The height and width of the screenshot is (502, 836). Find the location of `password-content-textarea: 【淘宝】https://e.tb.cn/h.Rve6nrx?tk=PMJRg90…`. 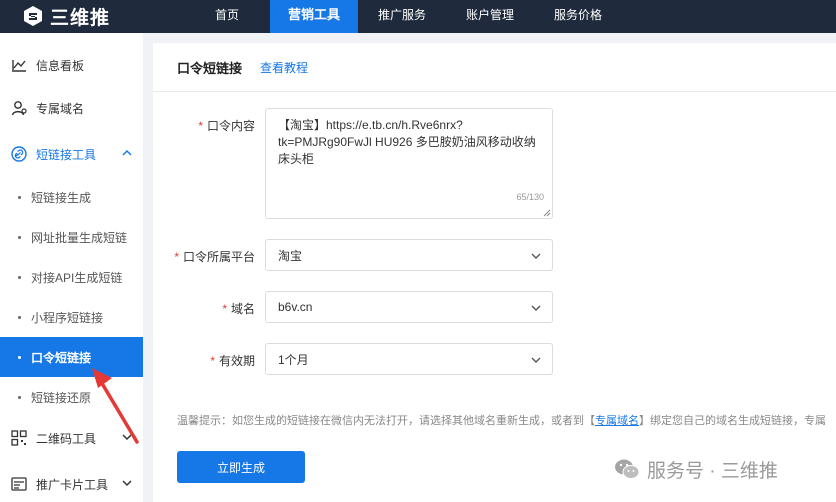

password-content-textarea: 【淘宝】https://e.tb.cn/h.Rve6nrx?tk=PMJRg90… is located at coordinates (409, 163).